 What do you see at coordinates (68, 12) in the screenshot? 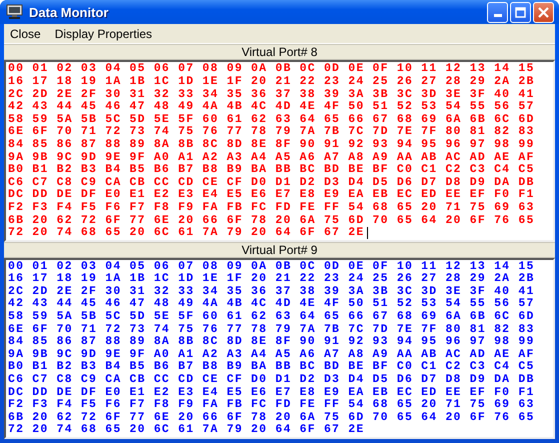
I see `window-title: Data Monitor` at bounding box center [68, 12].